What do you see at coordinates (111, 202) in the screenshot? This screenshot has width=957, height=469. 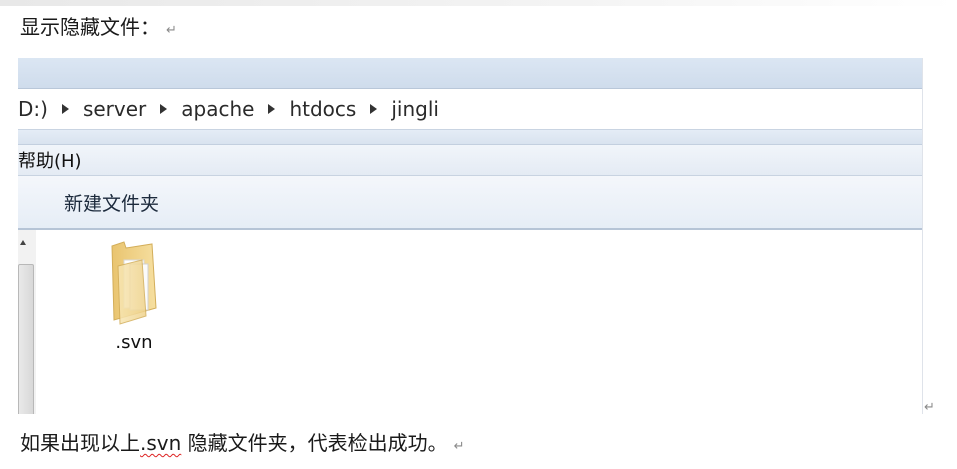 I see `new-folder-button: 新建文件夹` at bounding box center [111, 202].